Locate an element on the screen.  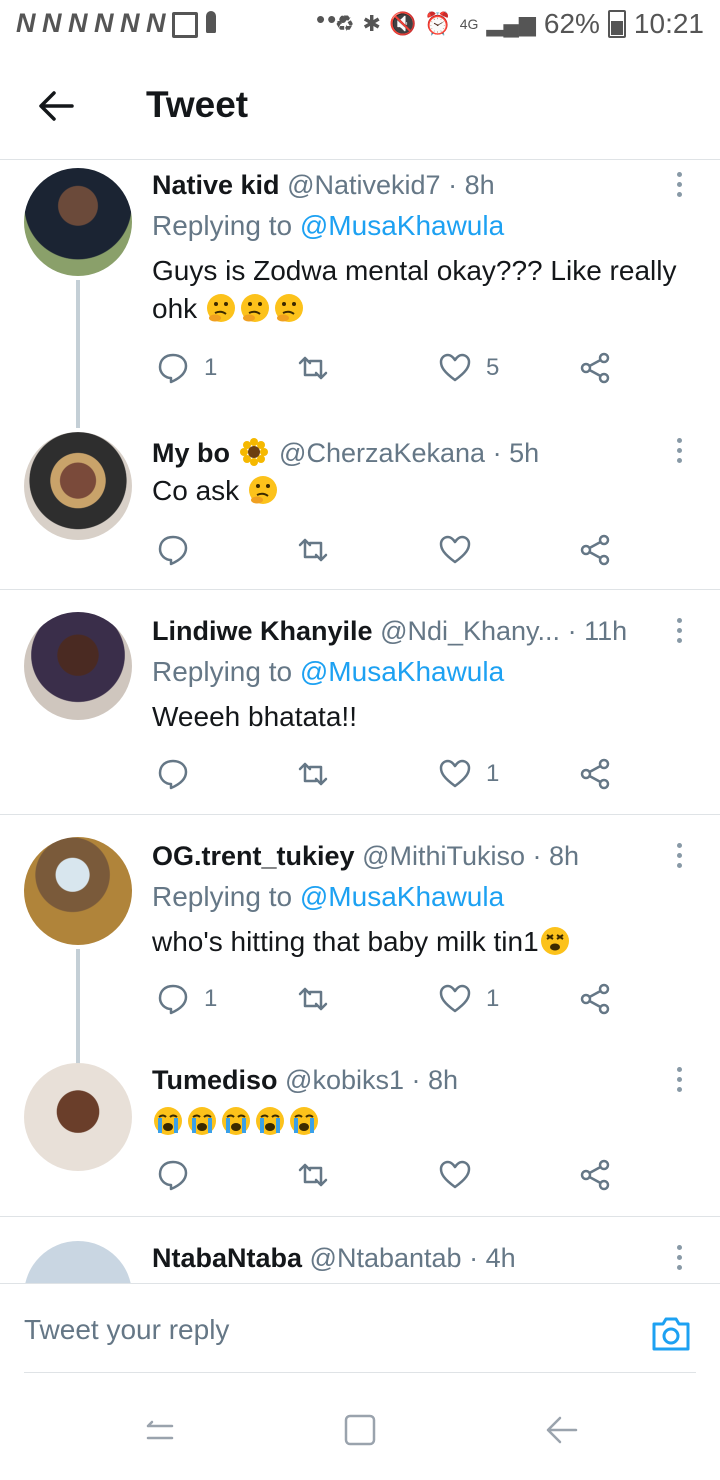
notification-icon: N is located at coordinates (156, 23).